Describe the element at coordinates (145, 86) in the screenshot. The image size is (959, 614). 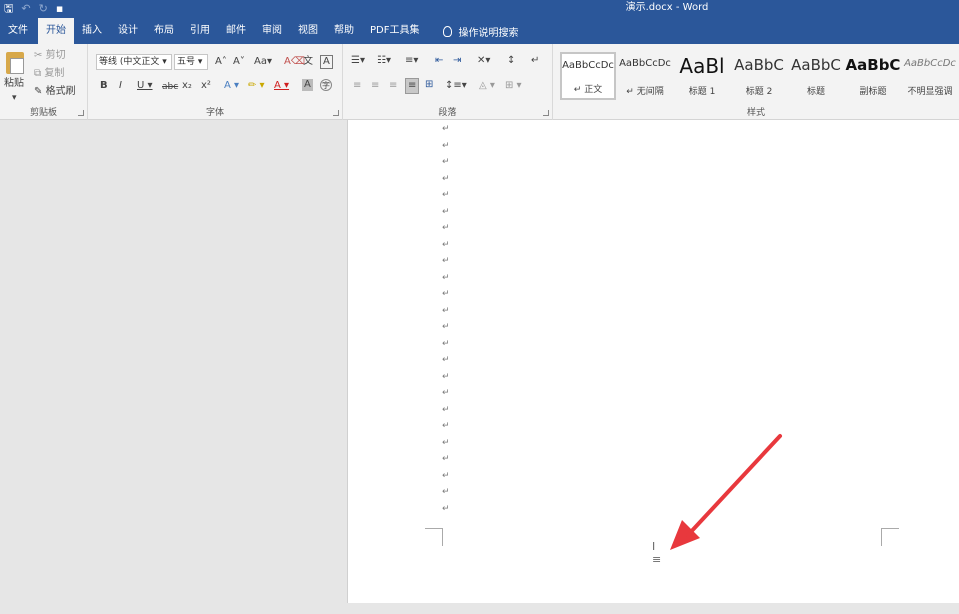
I see `underline-icon: U ▾` at that location.